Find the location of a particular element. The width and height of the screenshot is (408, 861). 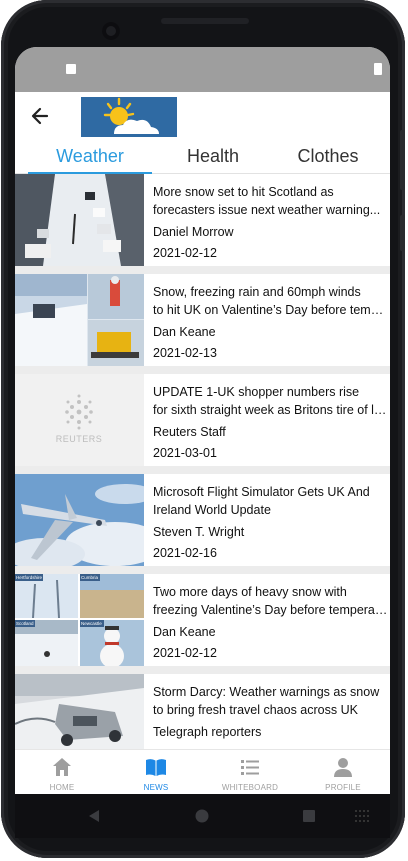

list-icon is located at coordinates (250, 767).